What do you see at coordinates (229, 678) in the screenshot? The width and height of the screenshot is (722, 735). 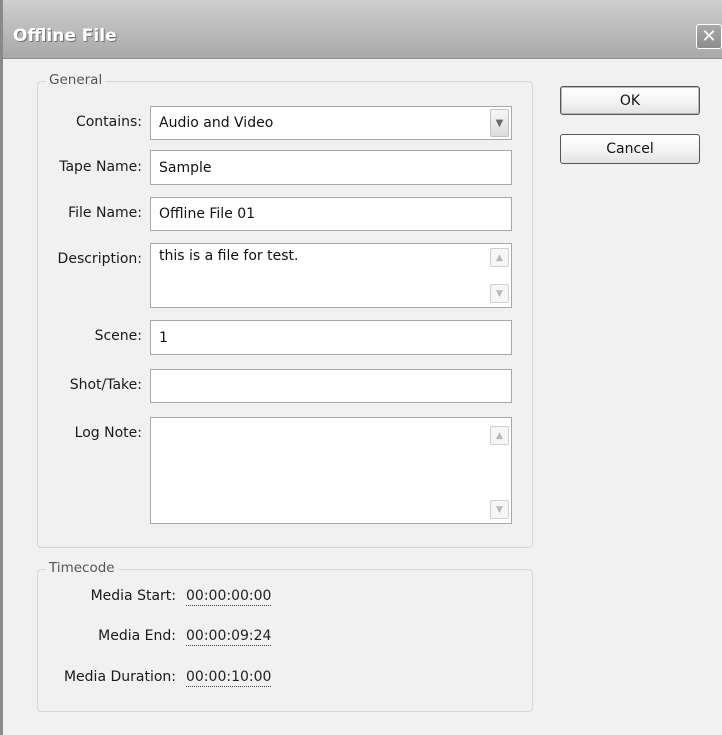 I see `media-duration-value: 00:00:10:00` at bounding box center [229, 678].